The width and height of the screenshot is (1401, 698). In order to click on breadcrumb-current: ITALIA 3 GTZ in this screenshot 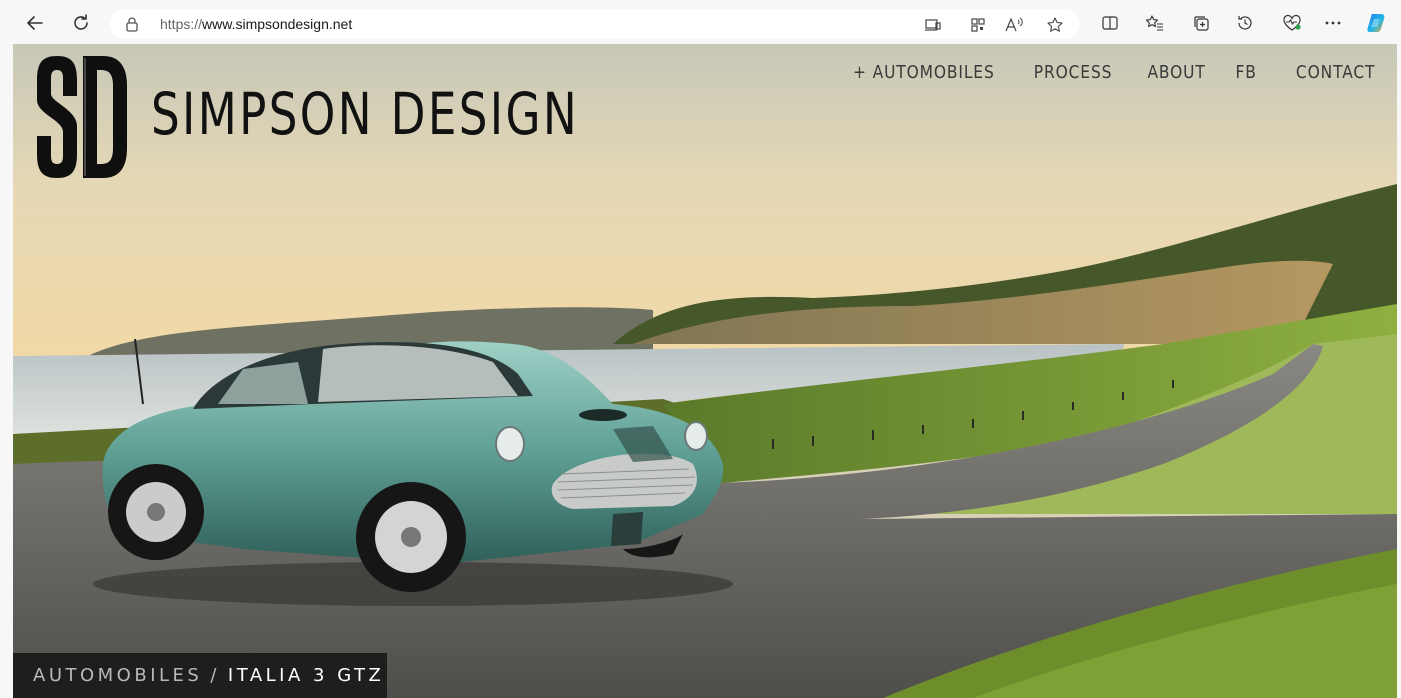, I will do `click(306, 675)`.